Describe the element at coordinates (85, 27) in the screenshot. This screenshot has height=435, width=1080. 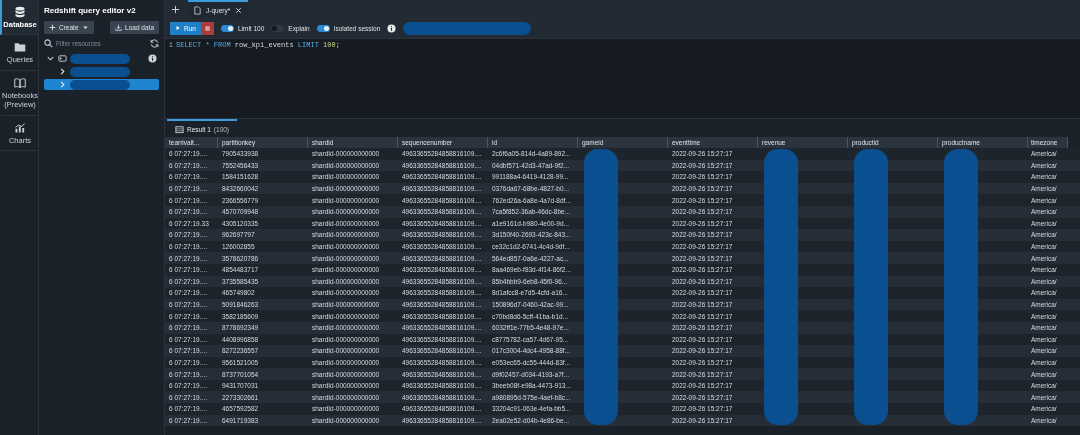
I see `caret-icon` at that location.